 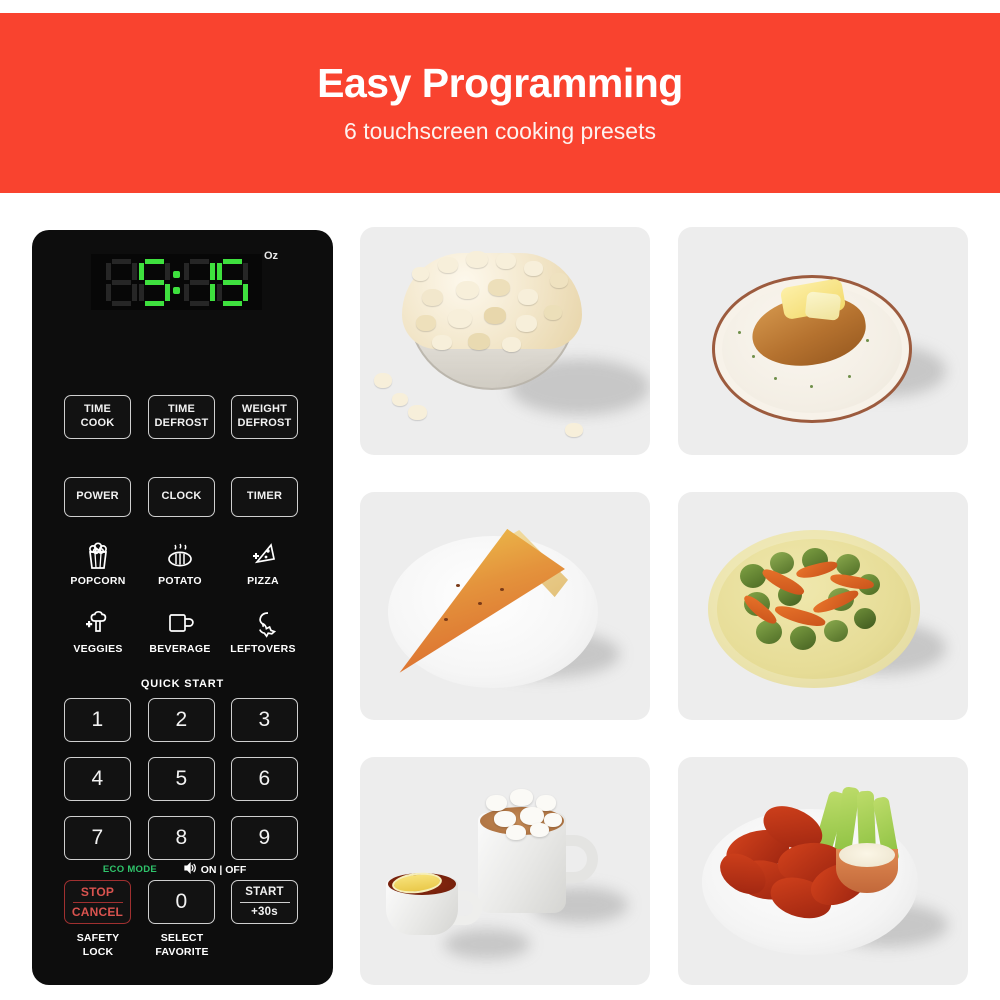 I want to click on popcorn-icon, so click(x=98, y=556).